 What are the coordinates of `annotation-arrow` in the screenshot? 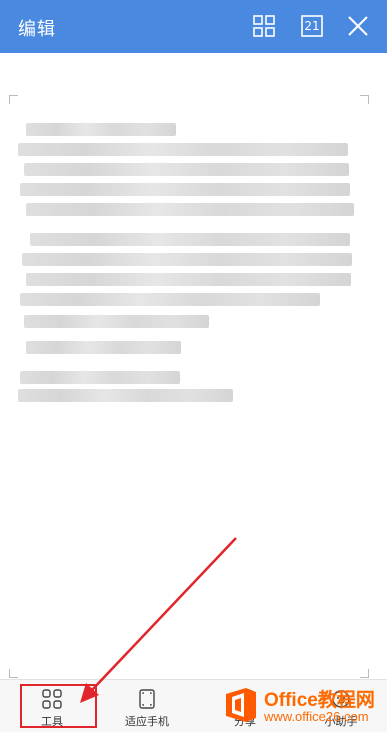 It's located at (158, 620).